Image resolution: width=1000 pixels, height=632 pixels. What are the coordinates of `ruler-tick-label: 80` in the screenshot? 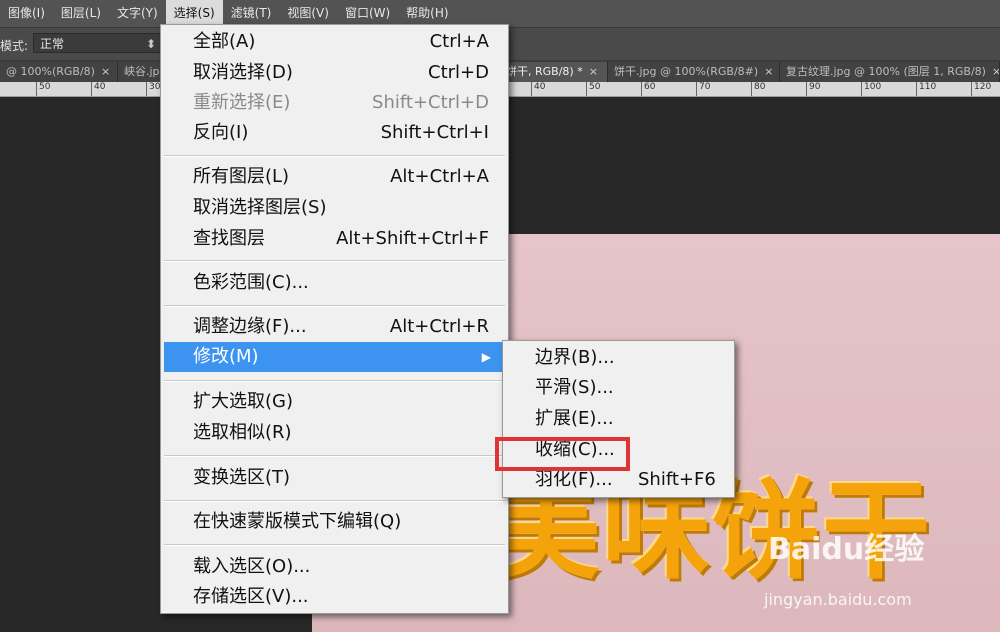 It's located at (760, 87).